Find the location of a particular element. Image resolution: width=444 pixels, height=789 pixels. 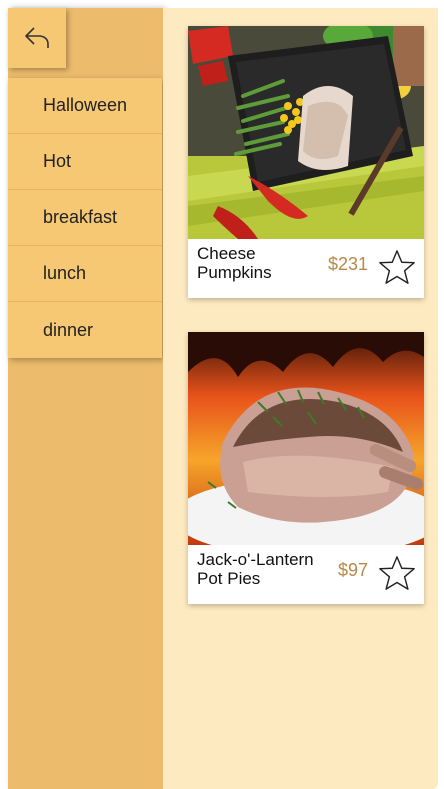

menu-item-label: Halloween is located at coordinates (85, 105).